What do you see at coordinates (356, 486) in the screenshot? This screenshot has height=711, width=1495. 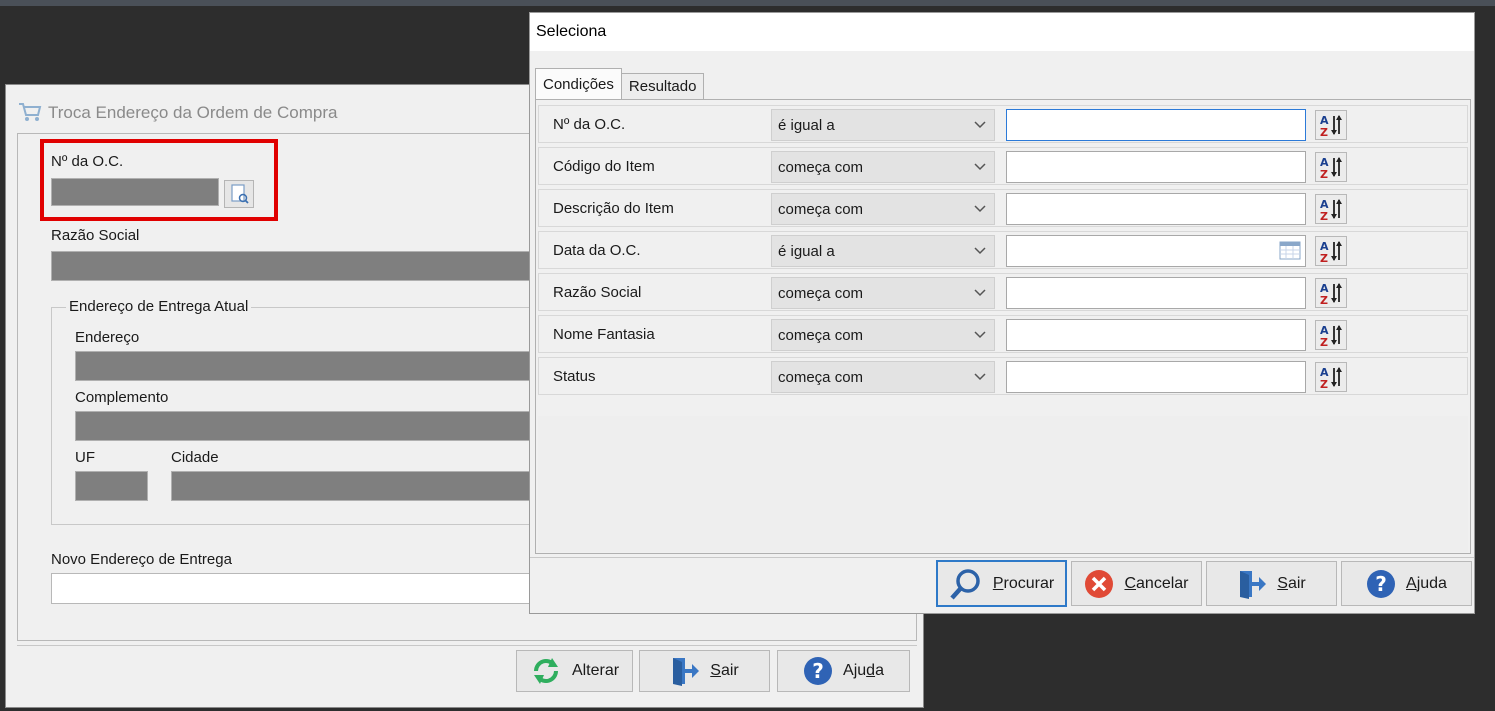 I see `cidade-field` at bounding box center [356, 486].